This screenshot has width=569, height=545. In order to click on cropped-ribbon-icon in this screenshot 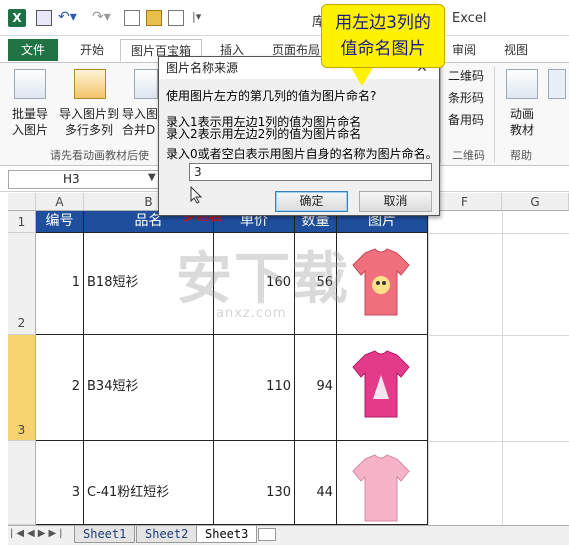, I will do `click(557, 84)`.